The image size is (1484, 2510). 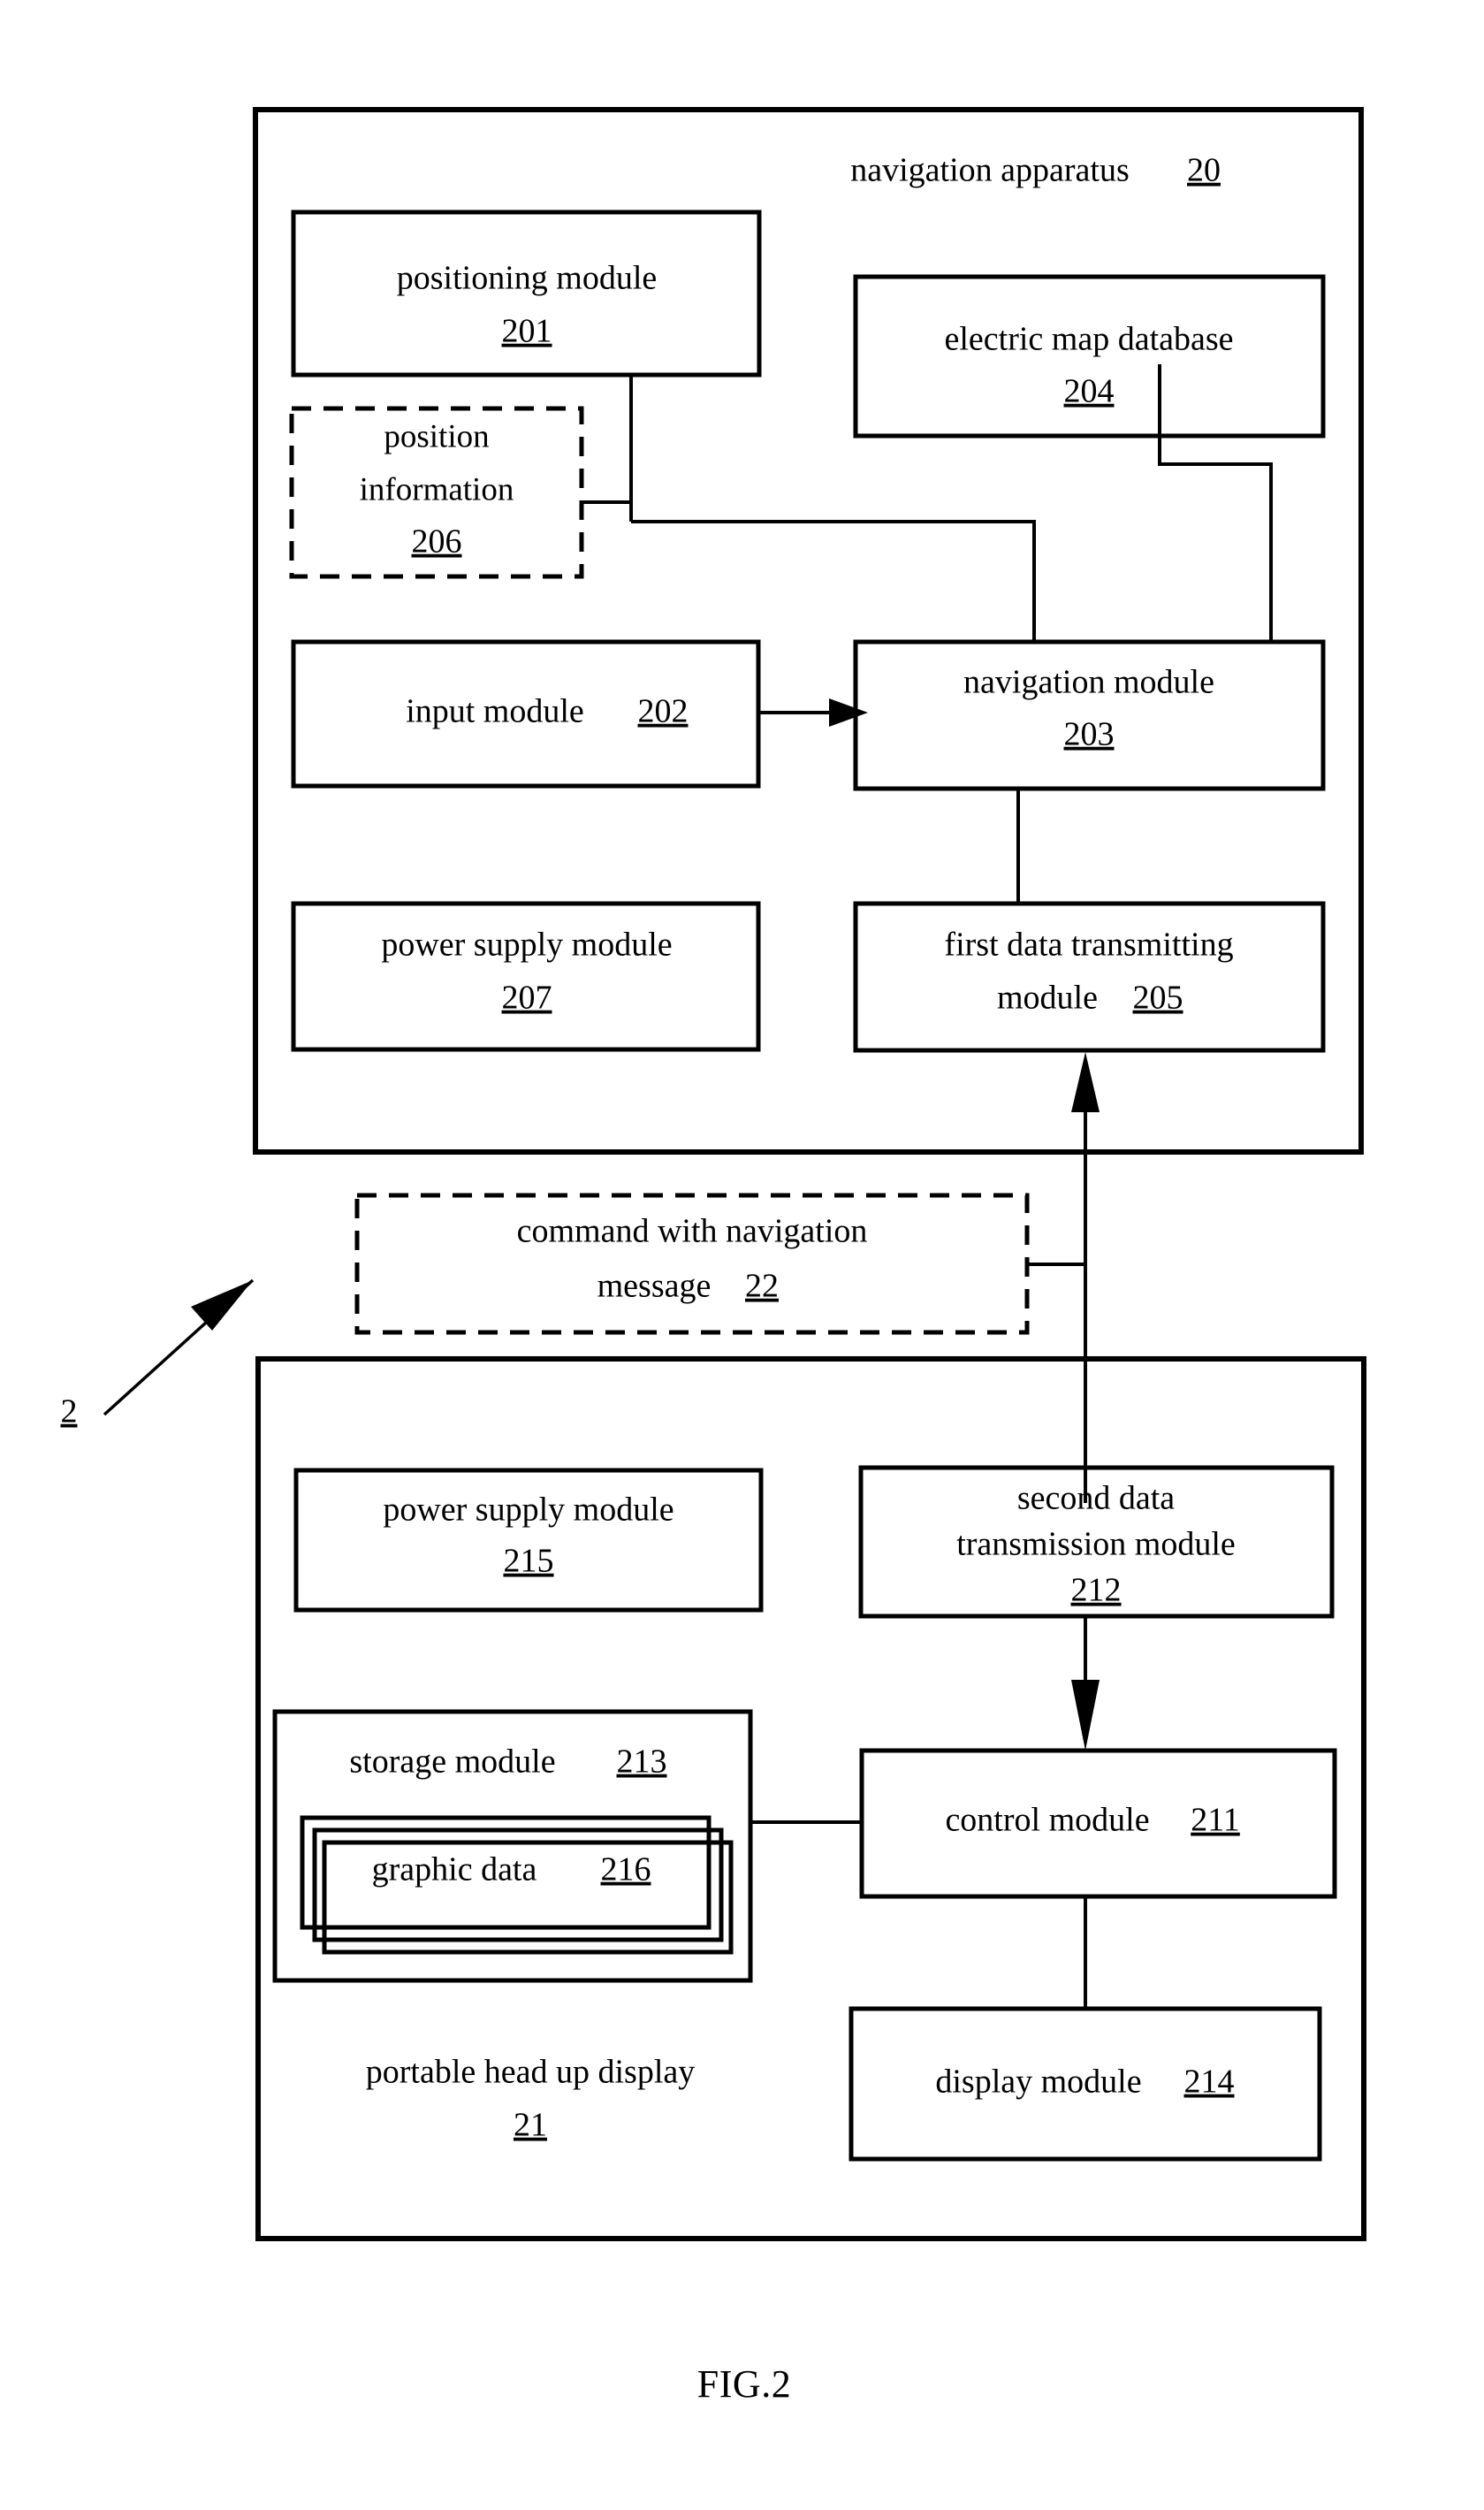 I want to click on second-data-transmission-label-line2: transmission module, so click(x=1096, y=1544).